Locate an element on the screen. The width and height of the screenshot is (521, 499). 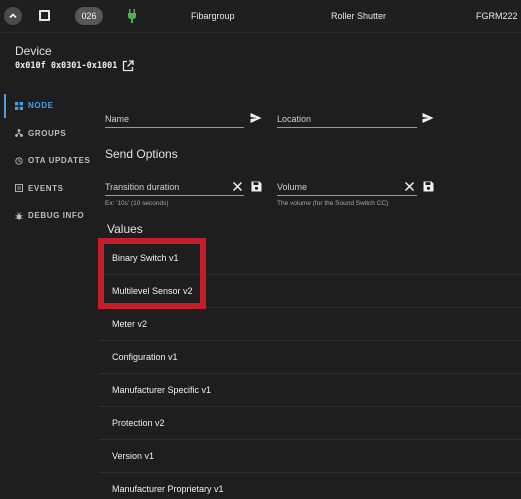
transition-duration-field: Transition duration is located at coordinates (174, 187).